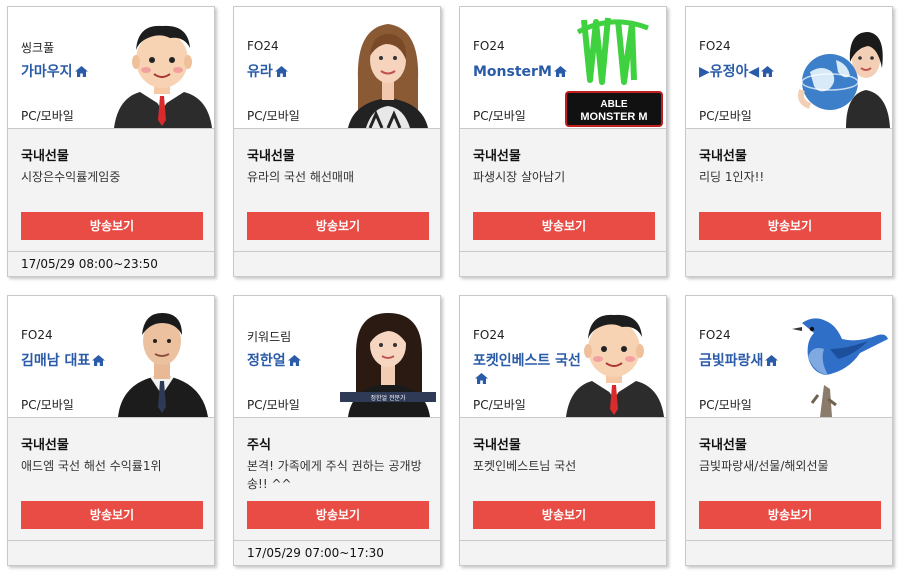 This screenshot has height=579, width=900. What do you see at coordinates (388, 76) in the screenshot?
I see `woman-photo-image` at bounding box center [388, 76].